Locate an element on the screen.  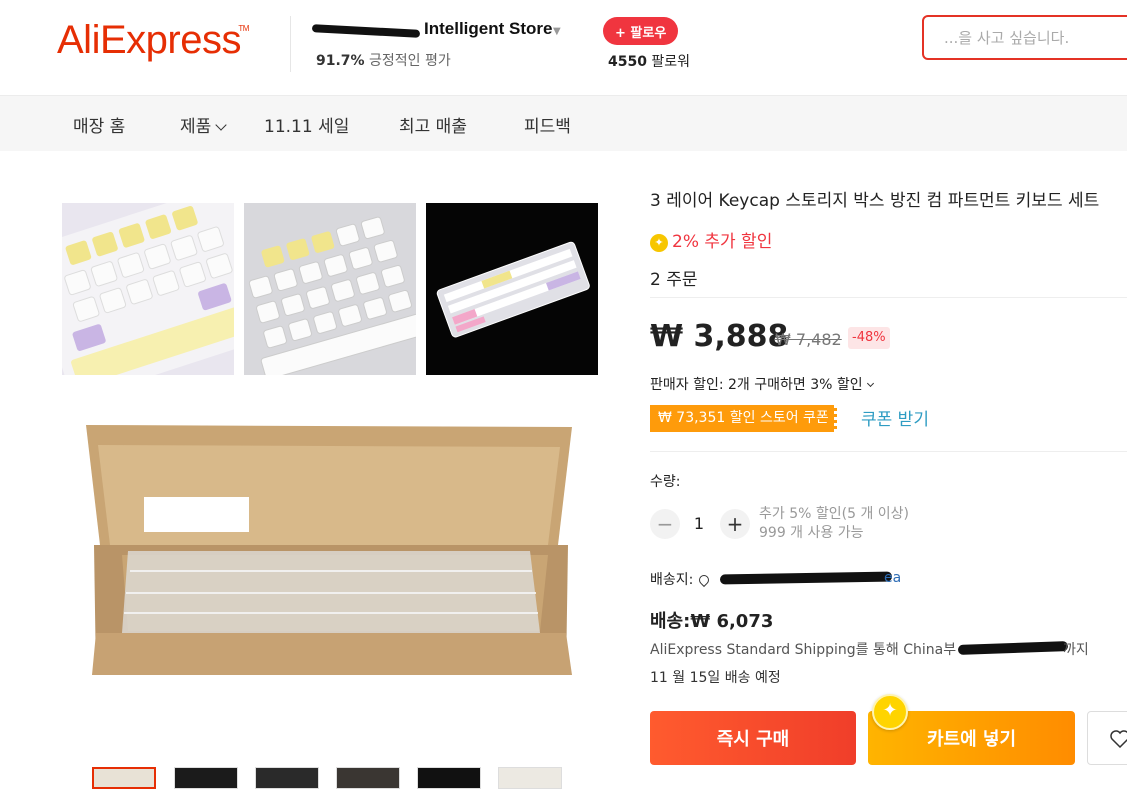
followers-label: 팔로워 is located at coordinates (671, 62).